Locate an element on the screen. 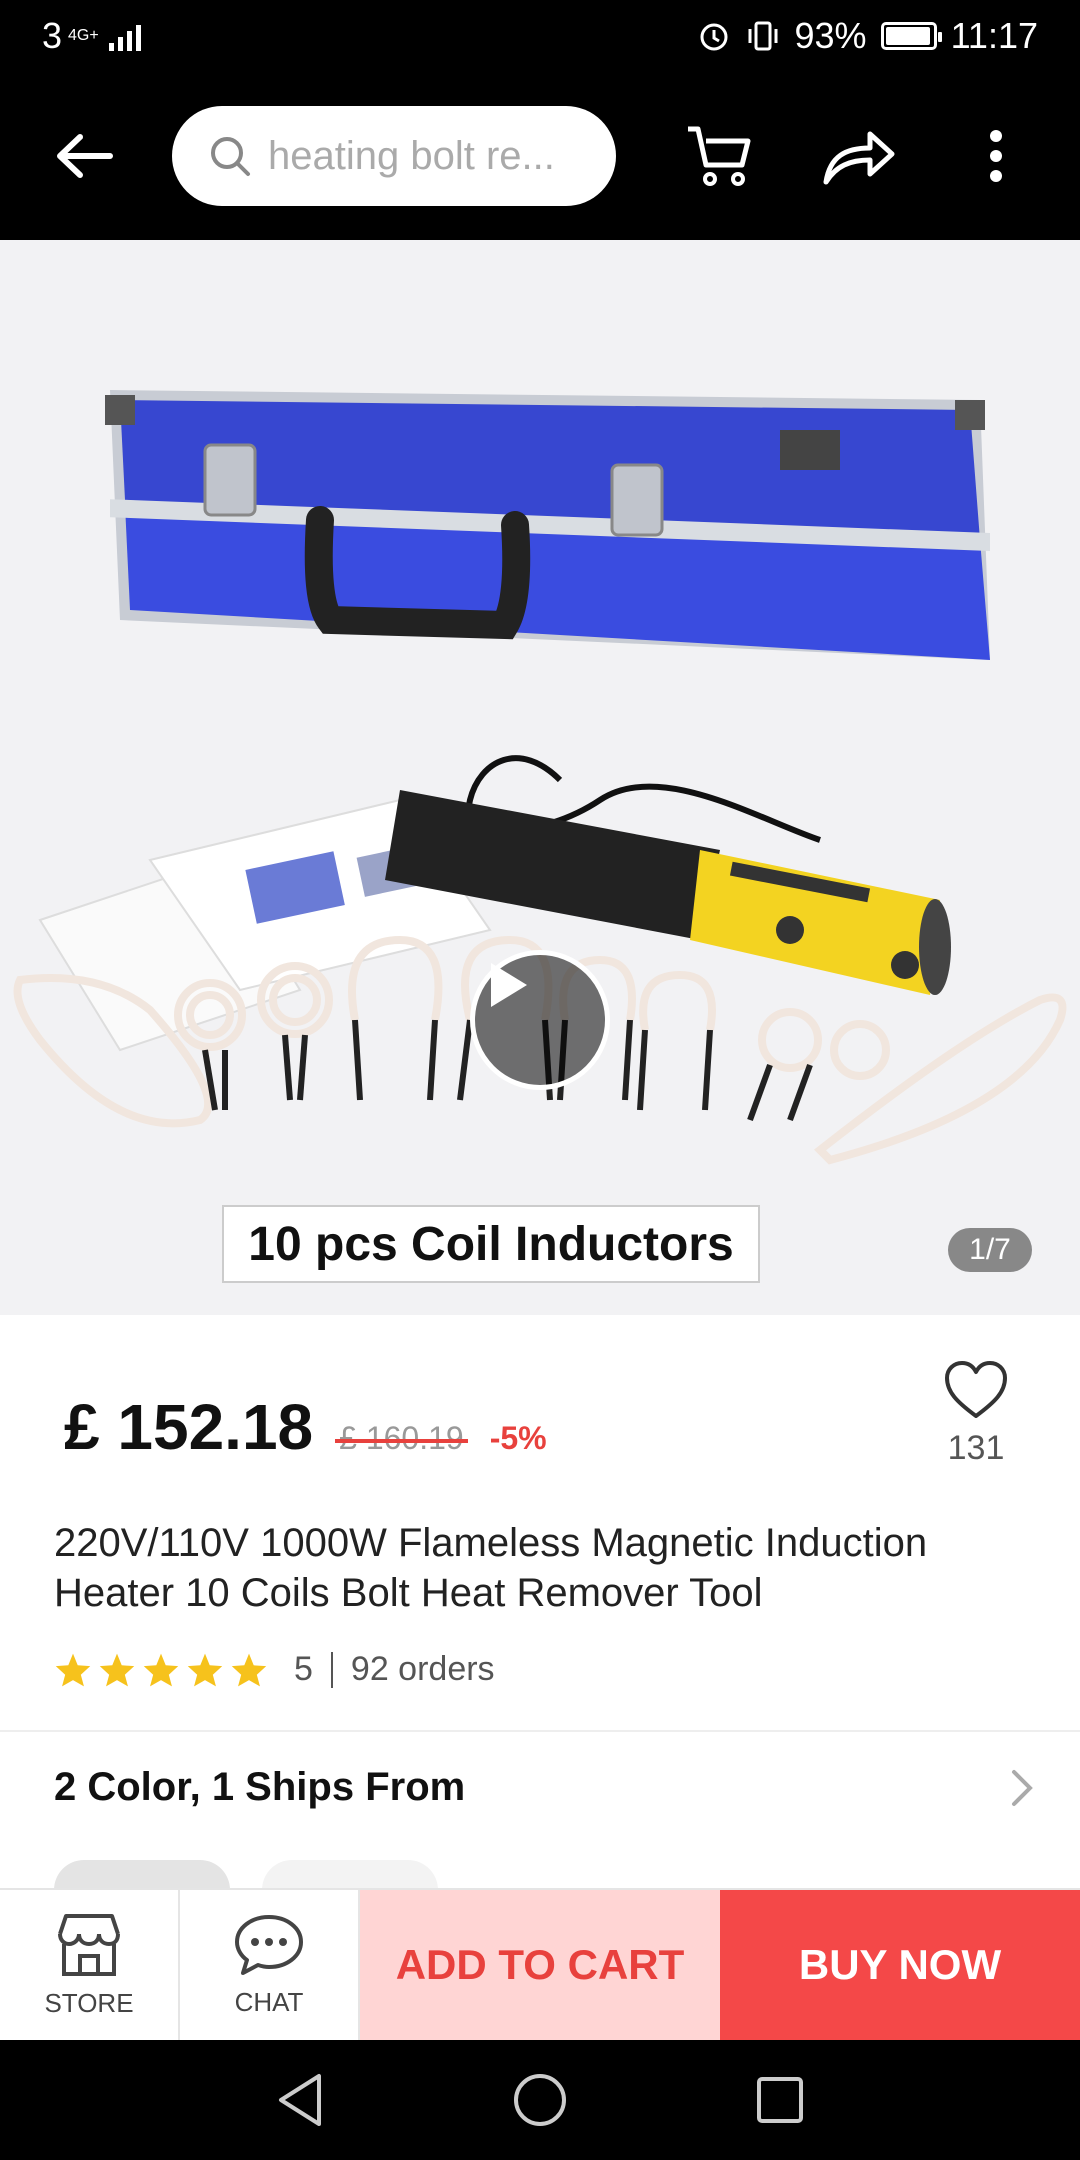 The width and height of the screenshot is (1080, 2160). system-home-button is located at coordinates (540, 2100).